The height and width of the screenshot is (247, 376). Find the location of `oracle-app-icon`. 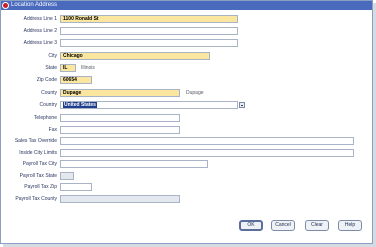

oracle-app-icon is located at coordinates (5, 5).